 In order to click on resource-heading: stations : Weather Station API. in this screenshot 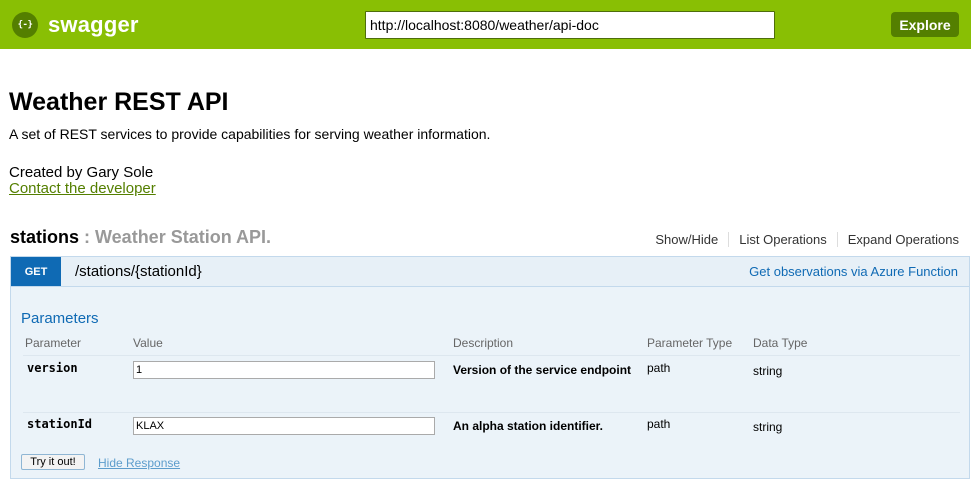, I will do `click(140, 237)`.